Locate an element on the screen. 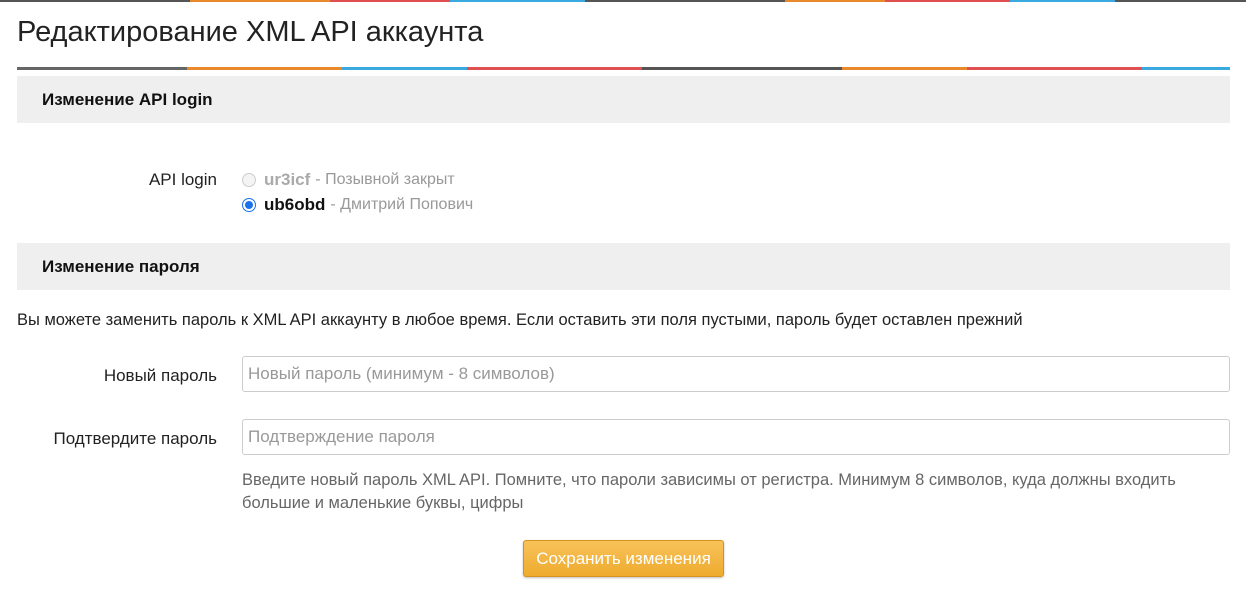 The width and height of the screenshot is (1246, 596). section-header-api-login: Изменение API login is located at coordinates (623, 99).